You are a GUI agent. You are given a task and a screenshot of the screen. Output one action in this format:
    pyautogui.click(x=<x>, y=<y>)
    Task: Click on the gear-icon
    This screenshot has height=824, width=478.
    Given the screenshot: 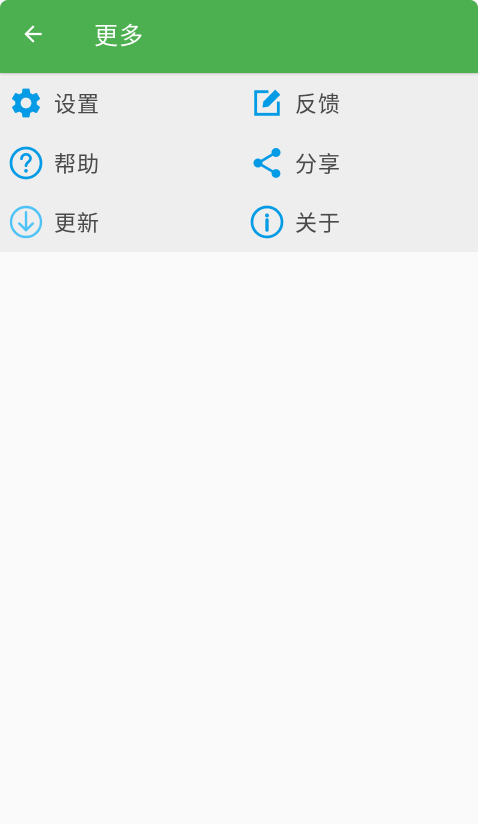 What is the action you would take?
    pyautogui.click(x=26, y=103)
    